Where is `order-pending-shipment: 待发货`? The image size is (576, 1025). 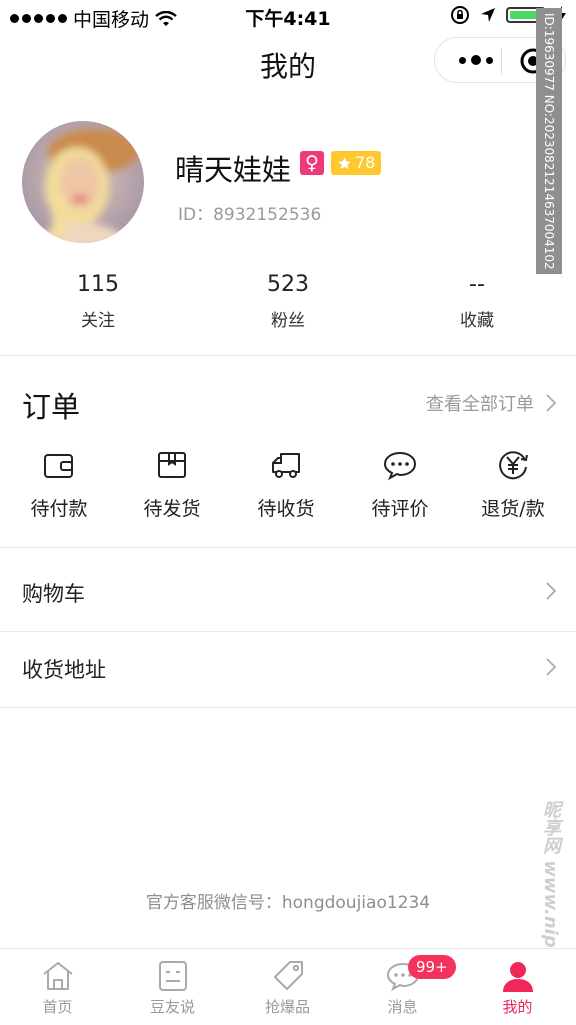
order-pending-shipment: 待发货 is located at coordinates (172, 484).